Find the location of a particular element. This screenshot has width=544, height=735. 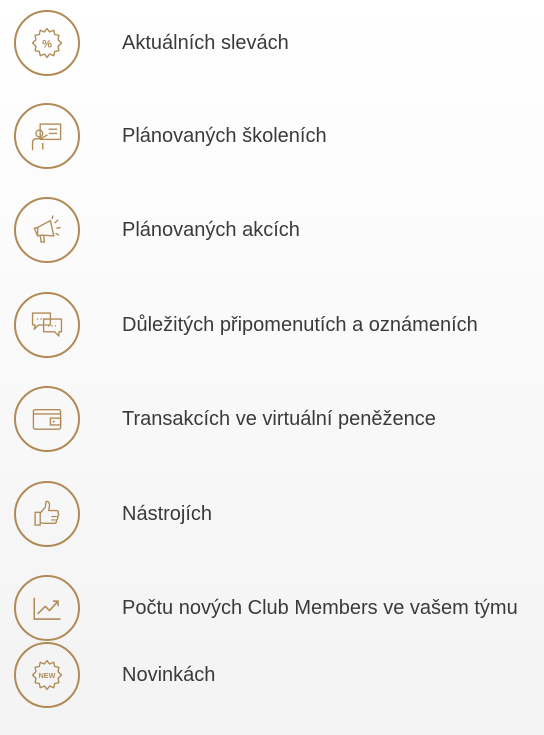

megaphone-icon is located at coordinates (47, 230).